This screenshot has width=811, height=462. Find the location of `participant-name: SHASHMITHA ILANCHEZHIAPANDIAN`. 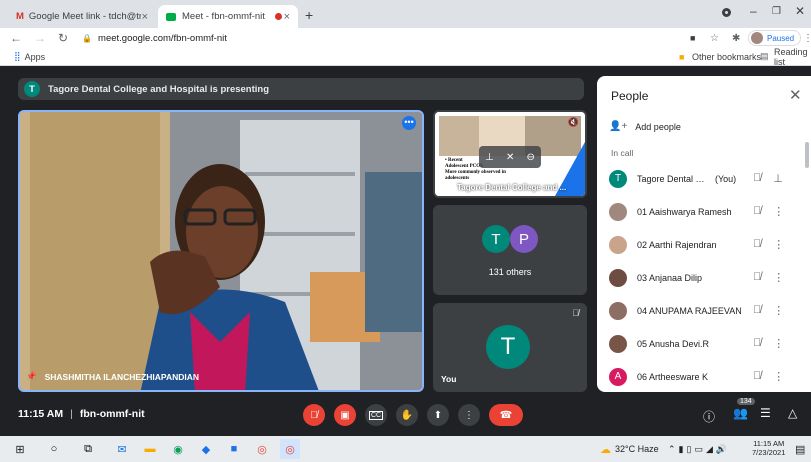

participant-name: SHASHMITHA ILANCHEZHIAPANDIAN is located at coordinates (122, 376).